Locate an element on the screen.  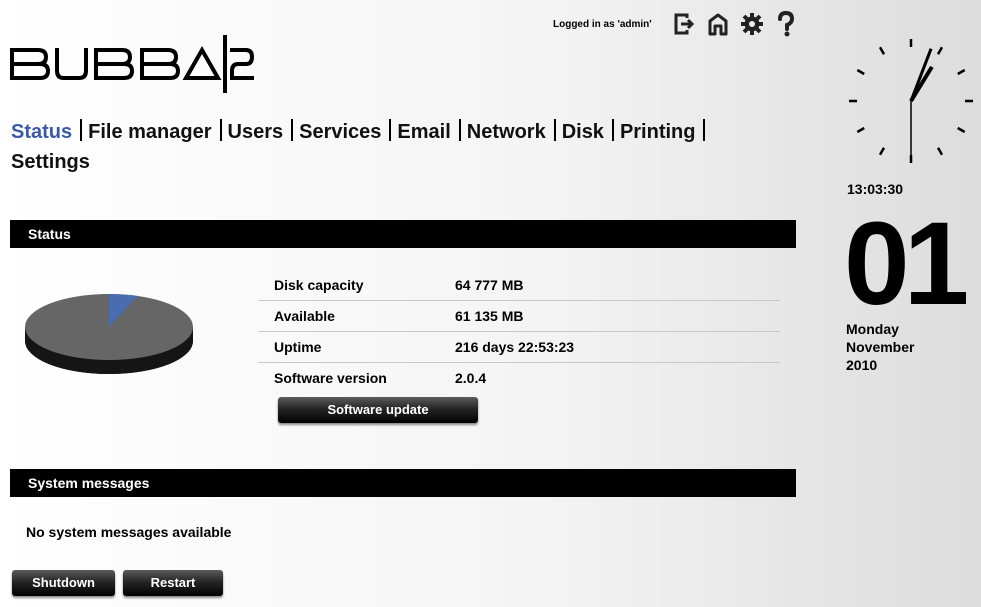
home-icon is located at coordinates (718, 24).